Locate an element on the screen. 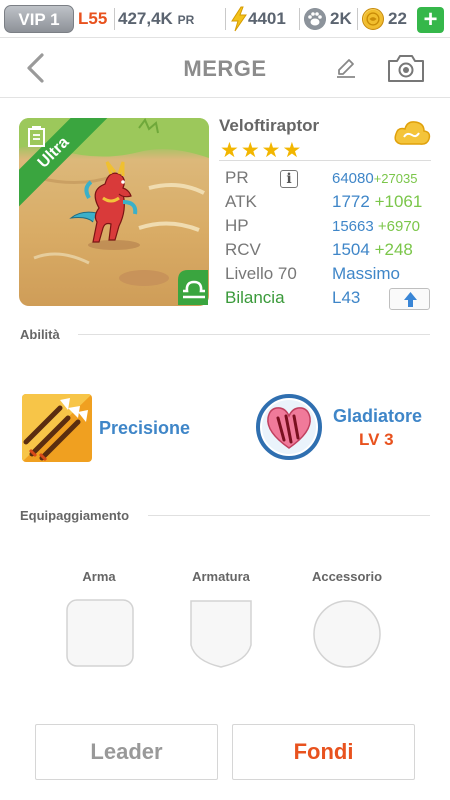 This screenshot has height=800, width=450. equipment-section-label: Equipaggiamento is located at coordinates (75, 515).